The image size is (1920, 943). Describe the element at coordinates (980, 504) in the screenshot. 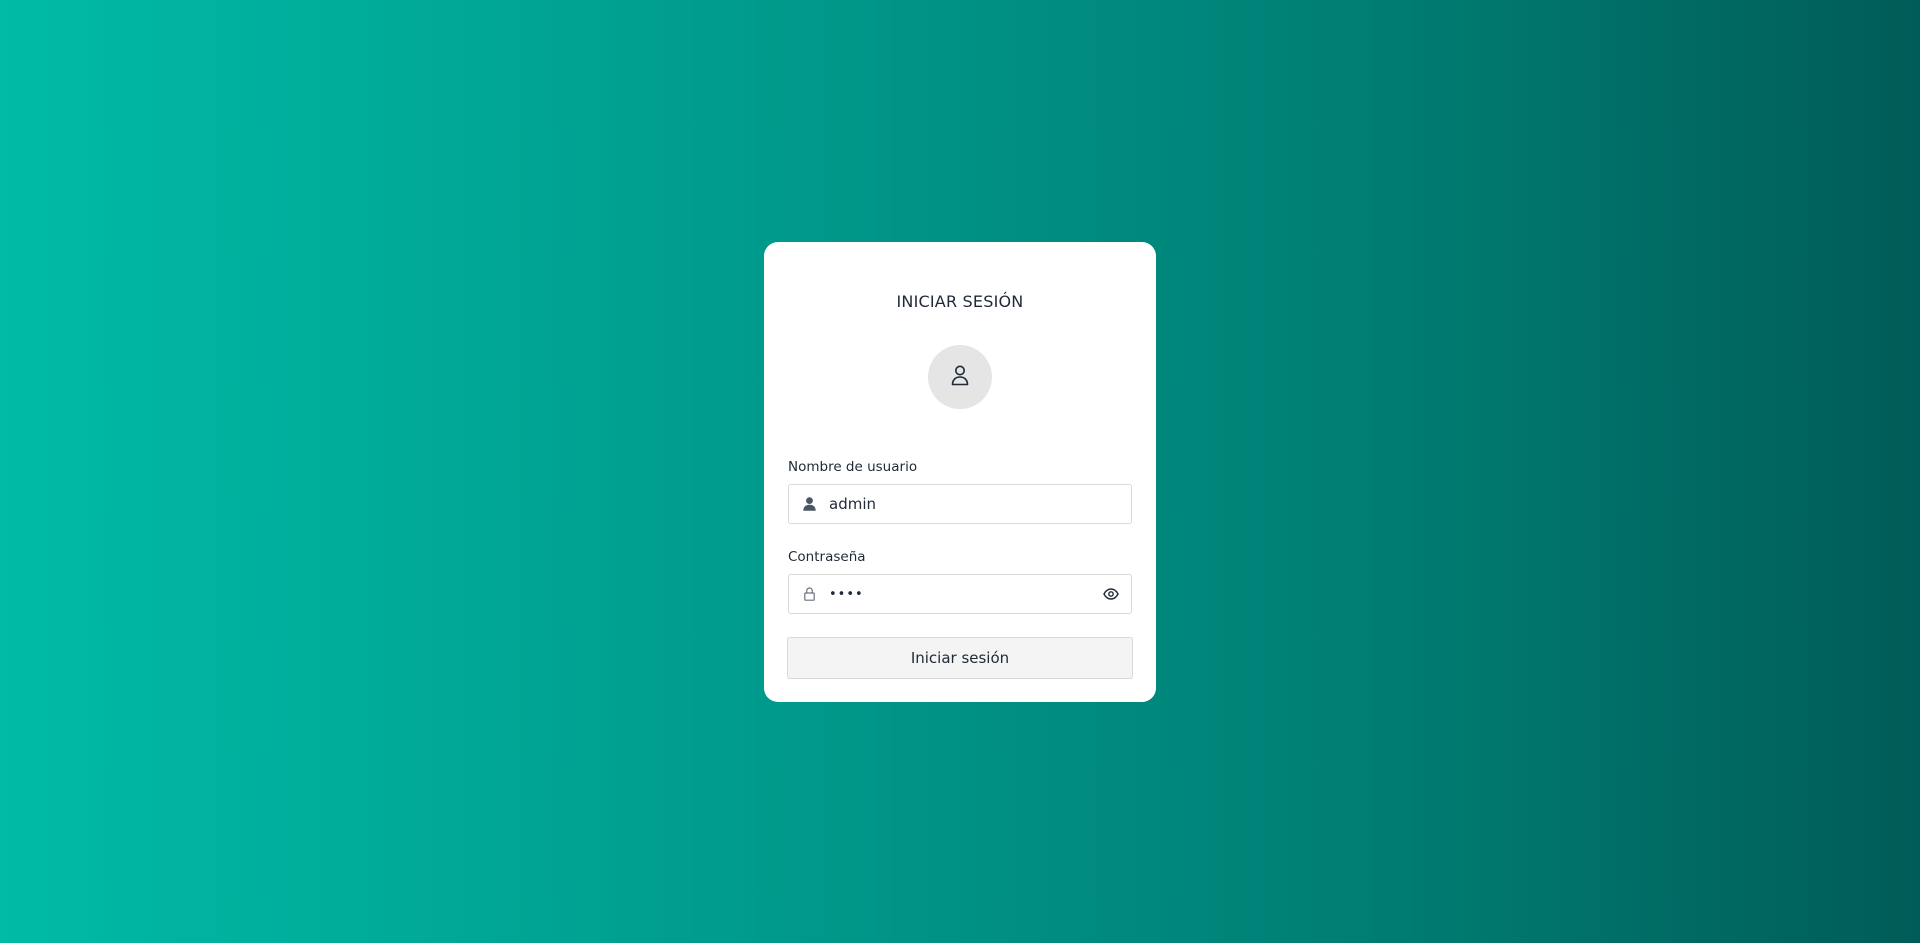

I see `username-input` at that location.